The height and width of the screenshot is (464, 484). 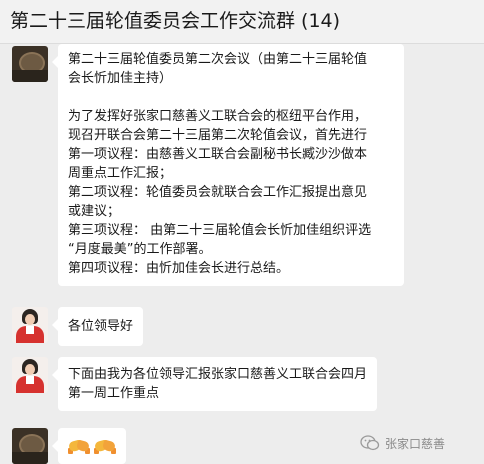 I want to click on message-line: 或建议；, so click(x=94, y=211).